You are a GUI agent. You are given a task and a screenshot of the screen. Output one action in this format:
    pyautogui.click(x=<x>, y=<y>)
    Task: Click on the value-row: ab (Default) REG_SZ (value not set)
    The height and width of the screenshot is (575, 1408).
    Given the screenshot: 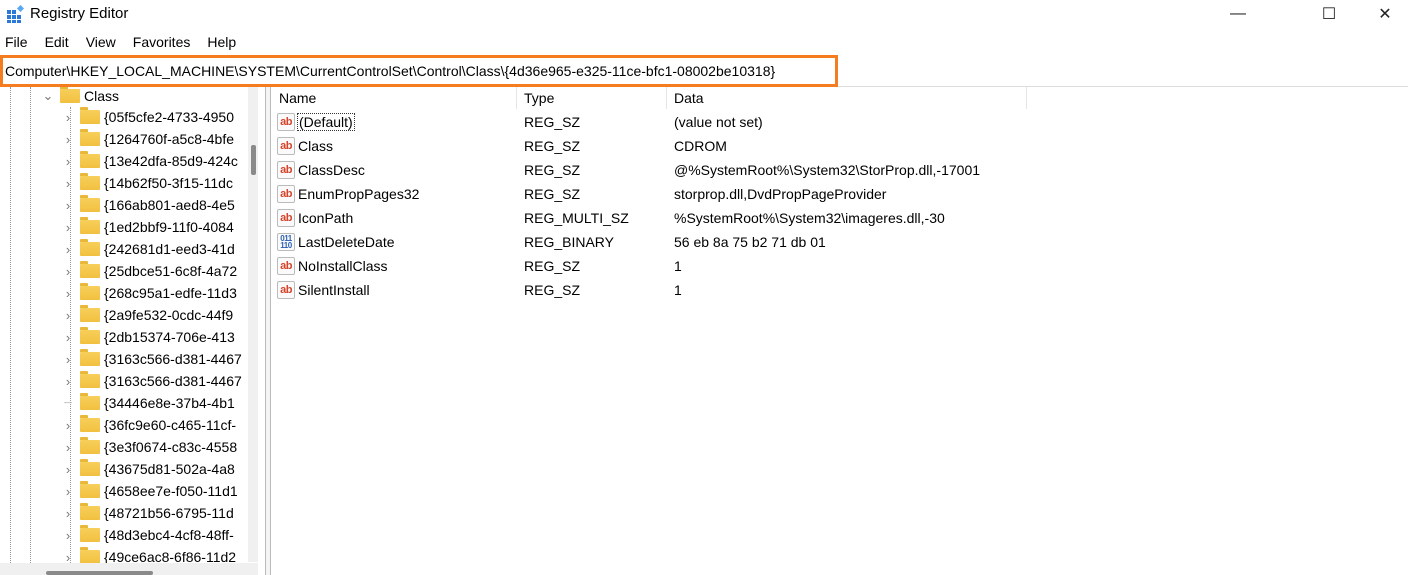 What is the action you would take?
    pyautogui.click(x=517, y=122)
    